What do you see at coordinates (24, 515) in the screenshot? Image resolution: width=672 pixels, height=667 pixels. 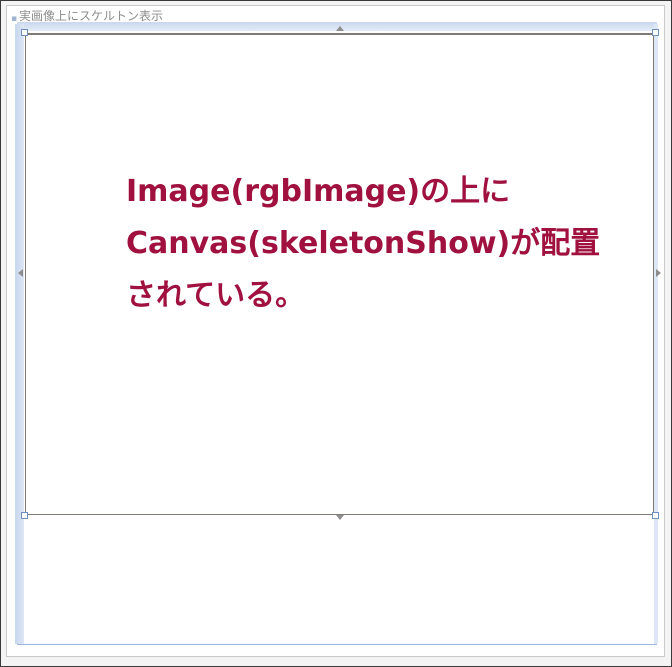 I see `resize-handle-bottom-left` at bounding box center [24, 515].